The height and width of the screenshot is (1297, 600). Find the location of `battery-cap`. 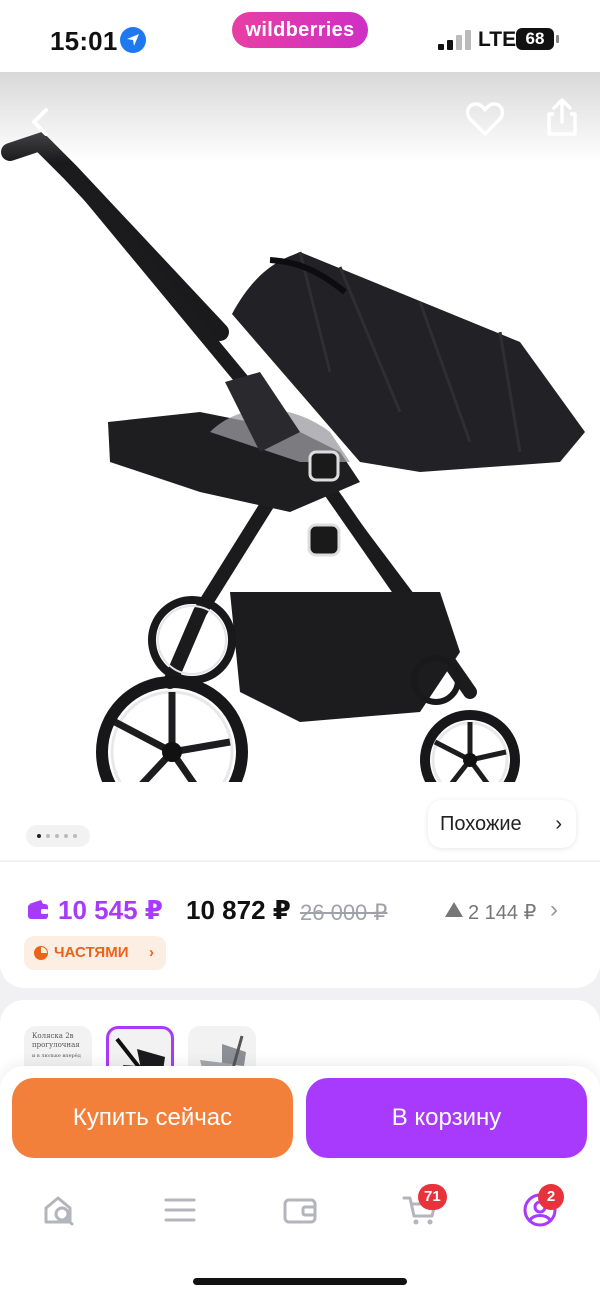

battery-cap is located at coordinates (557, 39).